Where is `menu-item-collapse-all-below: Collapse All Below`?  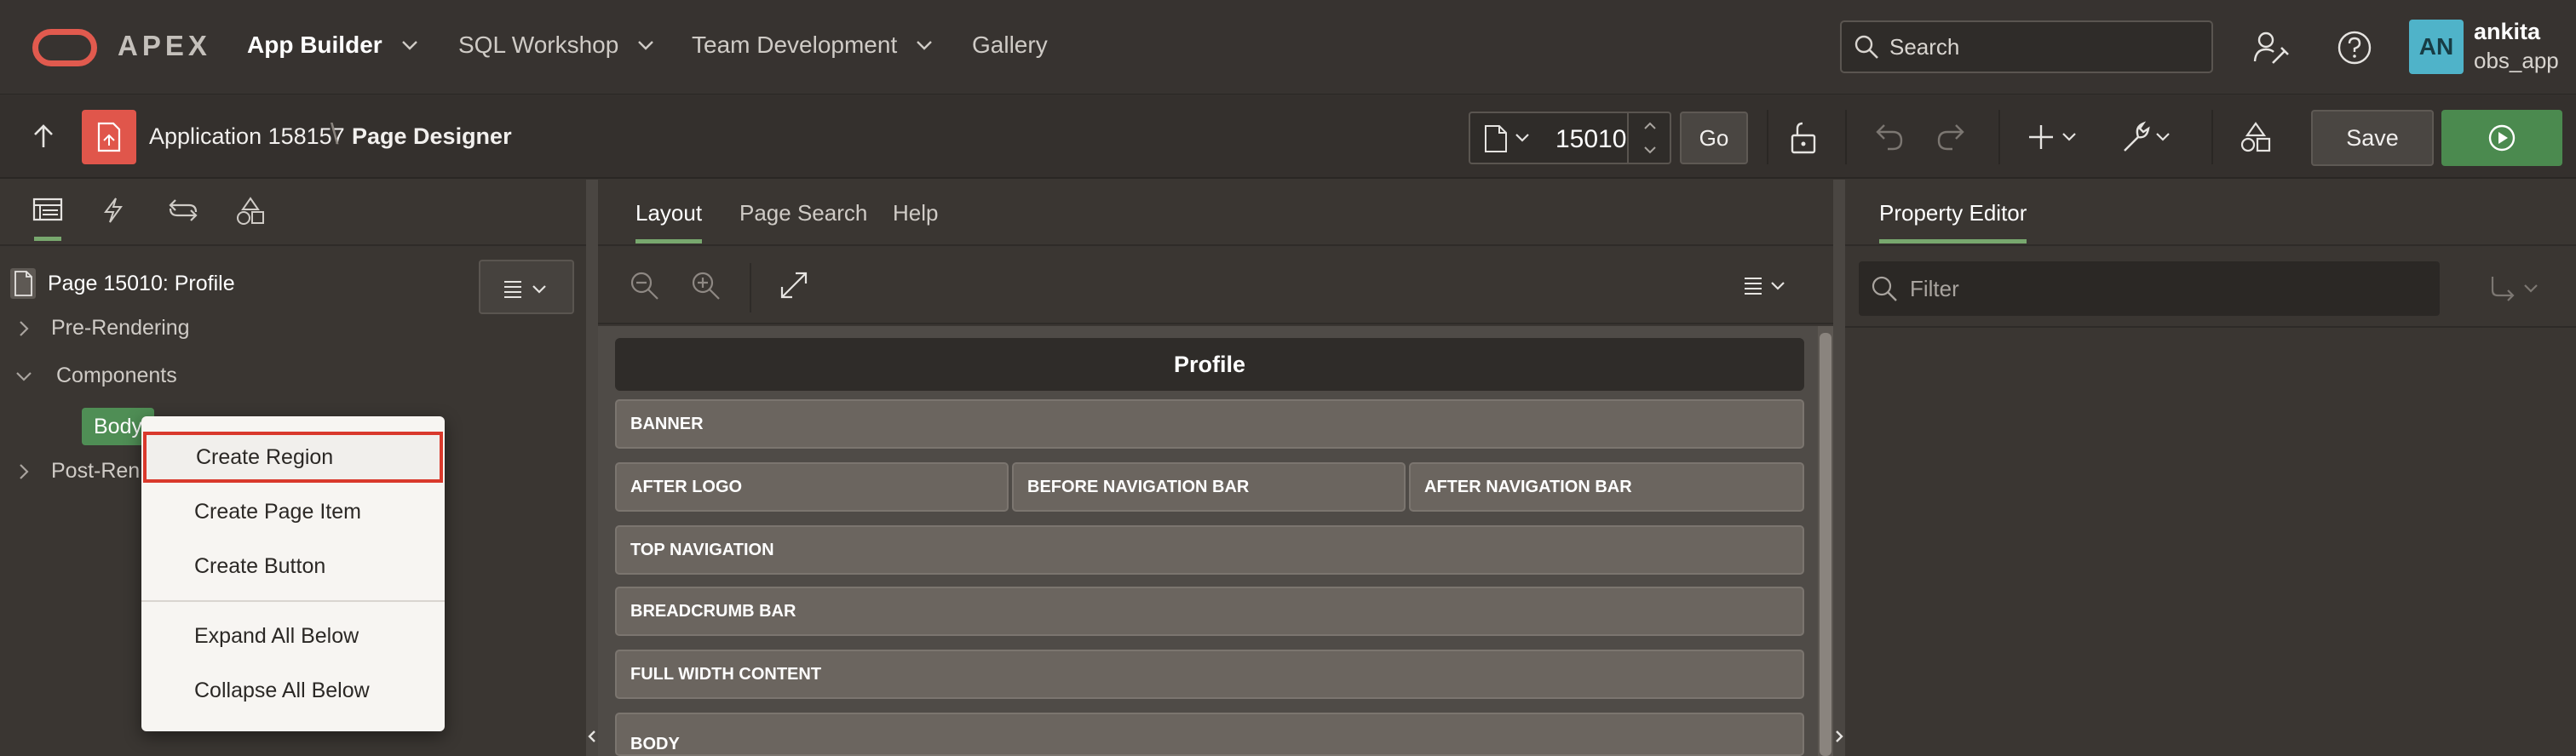
menu-item-collapse-all-below: Collapse All Below is located at coordinates (293, 690).